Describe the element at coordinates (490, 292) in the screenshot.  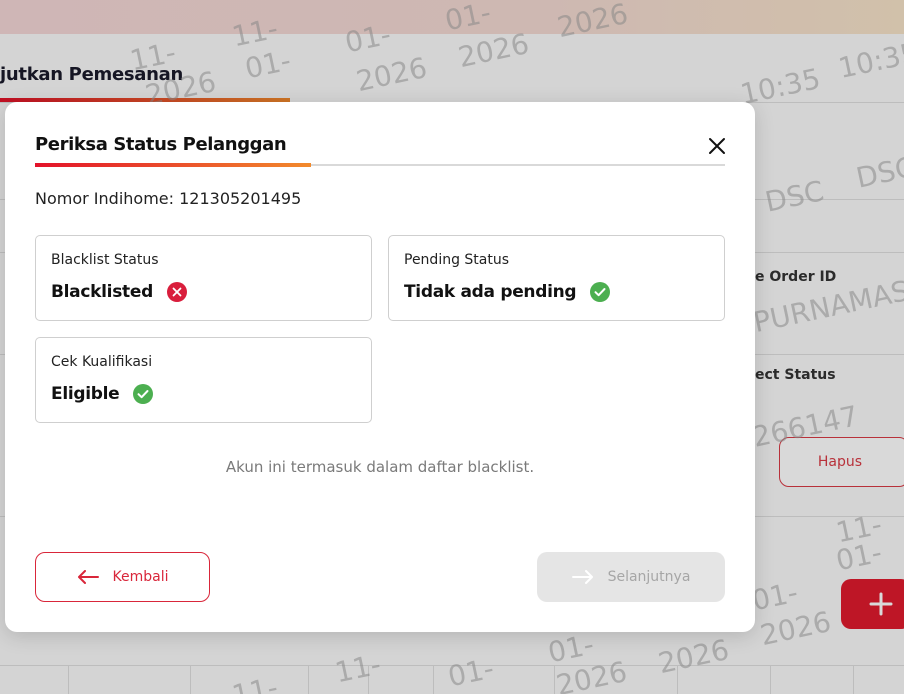
I see `card-value-text: Tidak ada pending` at that location.